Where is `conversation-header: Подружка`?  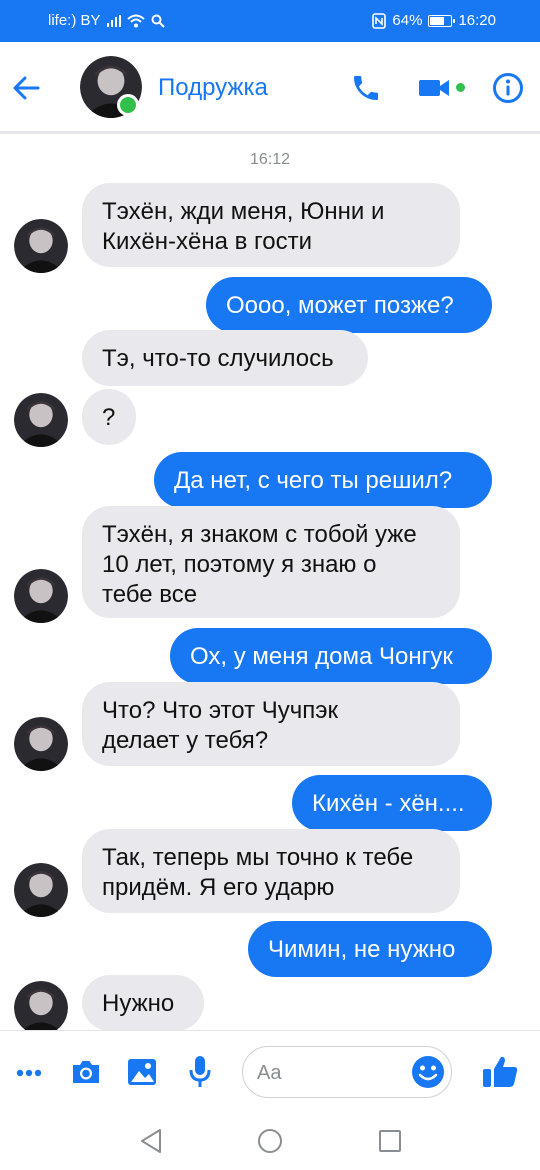
conversation-header: Подружка is located at coordinates (270, 88).